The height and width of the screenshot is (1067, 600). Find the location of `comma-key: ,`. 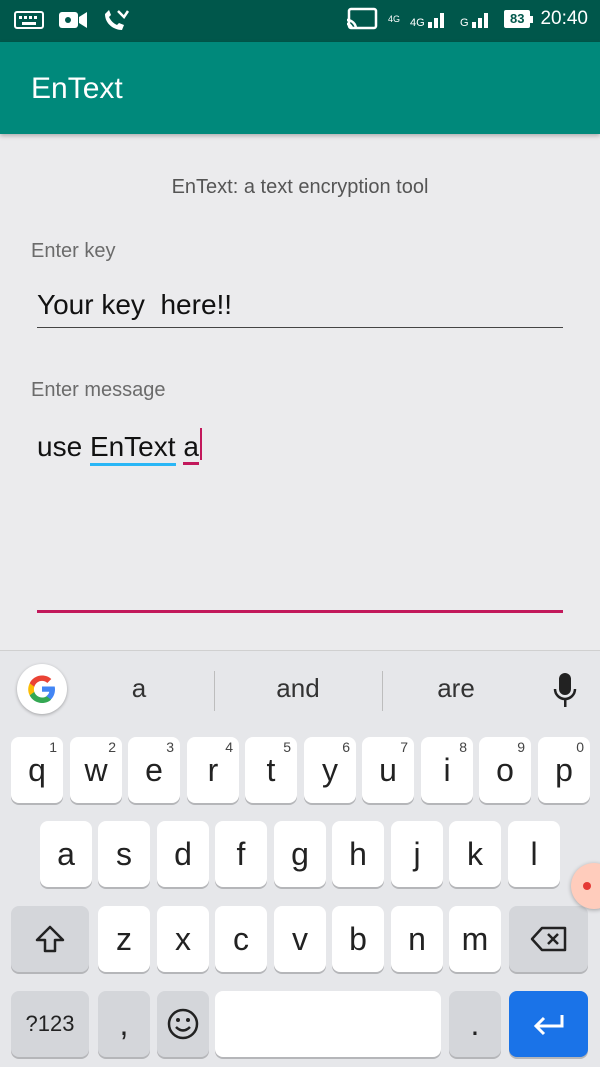

comma-key: , is located at coordinates (124, 1024).